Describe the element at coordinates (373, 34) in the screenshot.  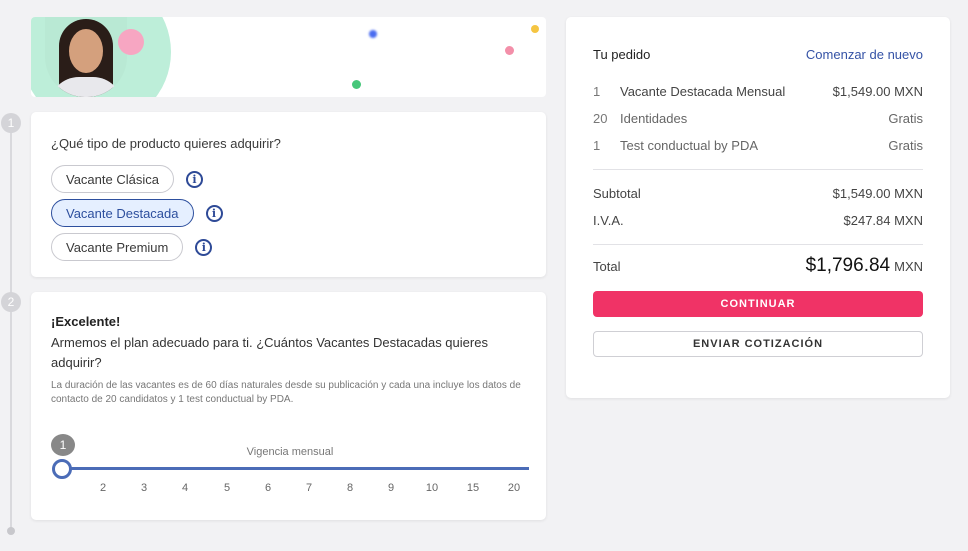
I see `decoration-dot-blue` at that location.